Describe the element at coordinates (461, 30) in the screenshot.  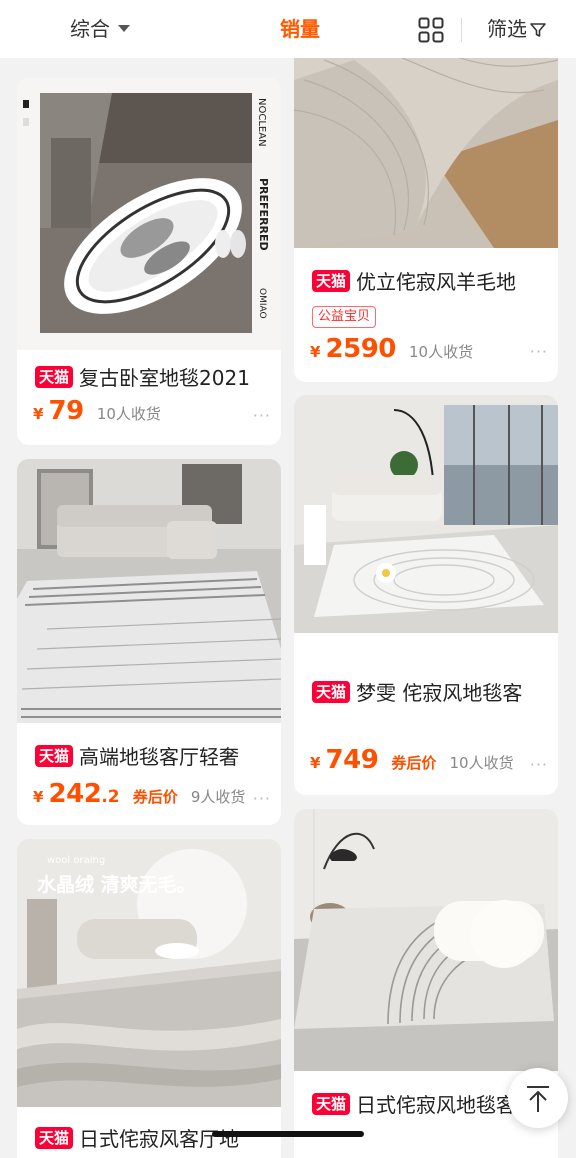
I see `toolbar-divider` at that location.